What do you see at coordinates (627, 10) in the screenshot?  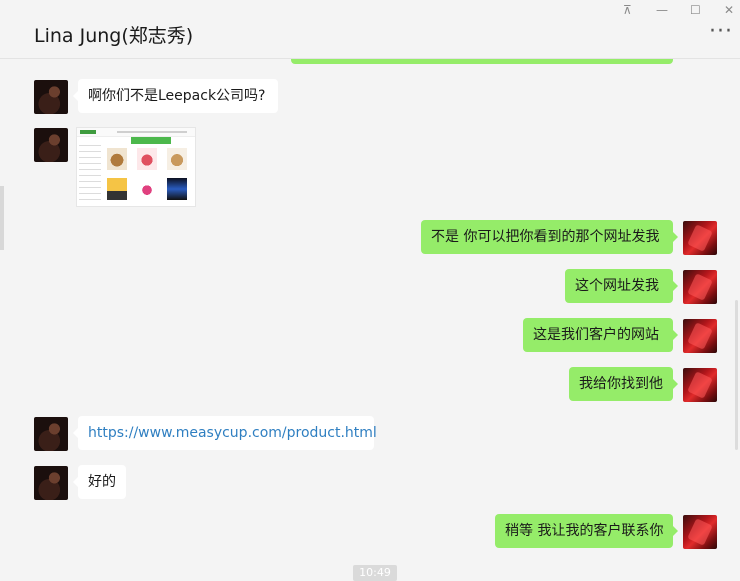 I see `pin-icon: ⊼` at bounding box center [627, 10].